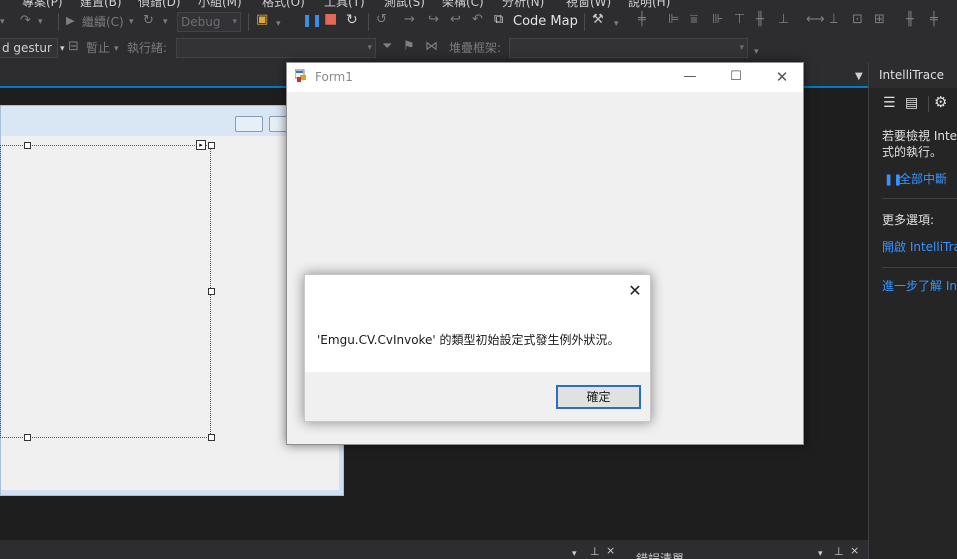  What do you see at coordinates (101, 4) in the screenshot?
I see `menu-item-build: 建置(B)` at bounding box center [101, 4].